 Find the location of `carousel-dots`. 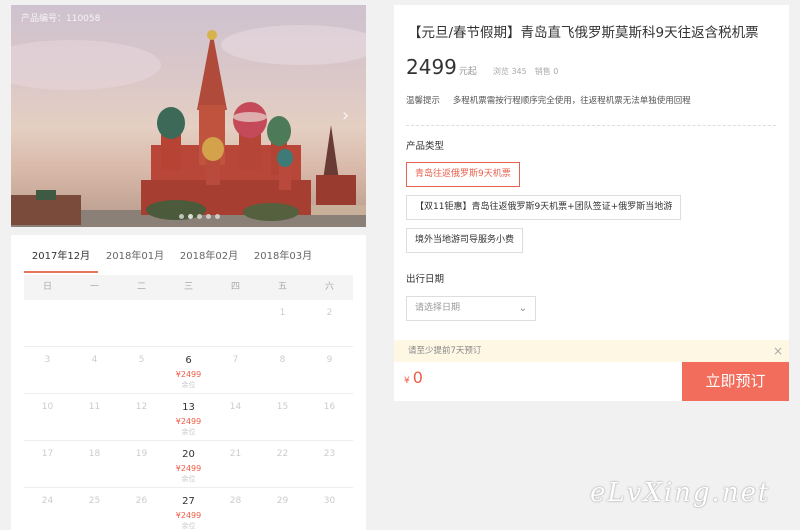

carousel-dots is located at coordinates (199, 216).